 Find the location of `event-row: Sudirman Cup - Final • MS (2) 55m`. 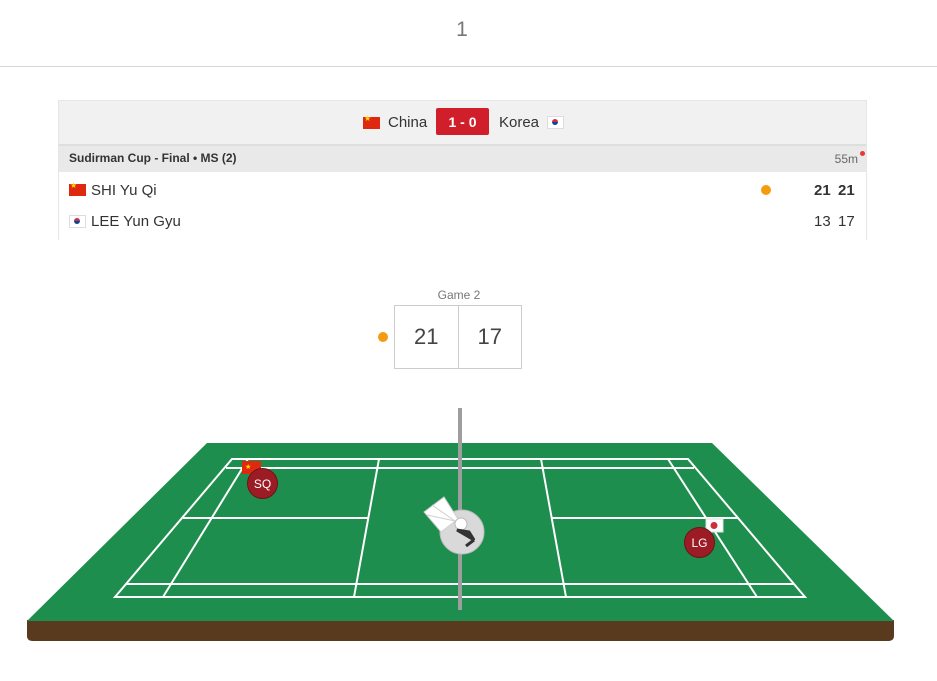

event-row: Sudirman Cup - Final • MS (2) 55m is located at coordinates (462, 158).